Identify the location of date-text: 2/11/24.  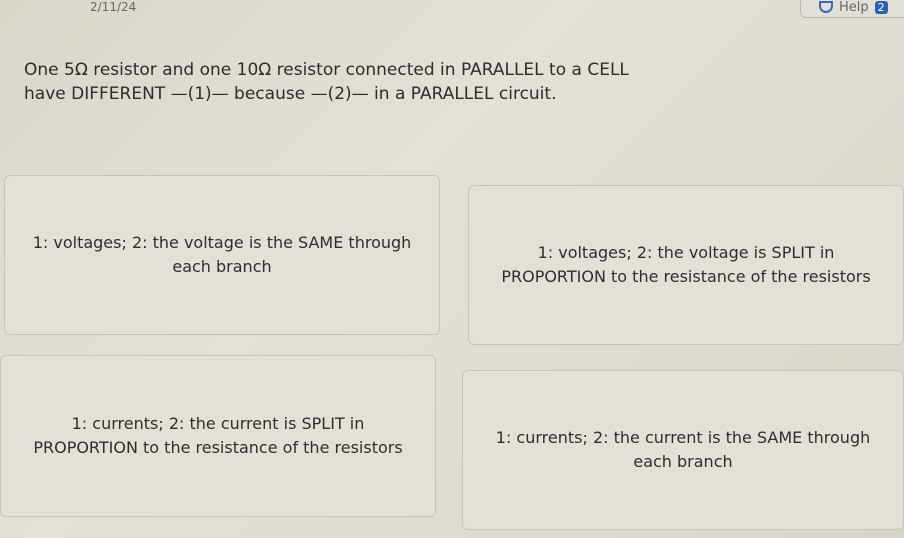
(113, 7).